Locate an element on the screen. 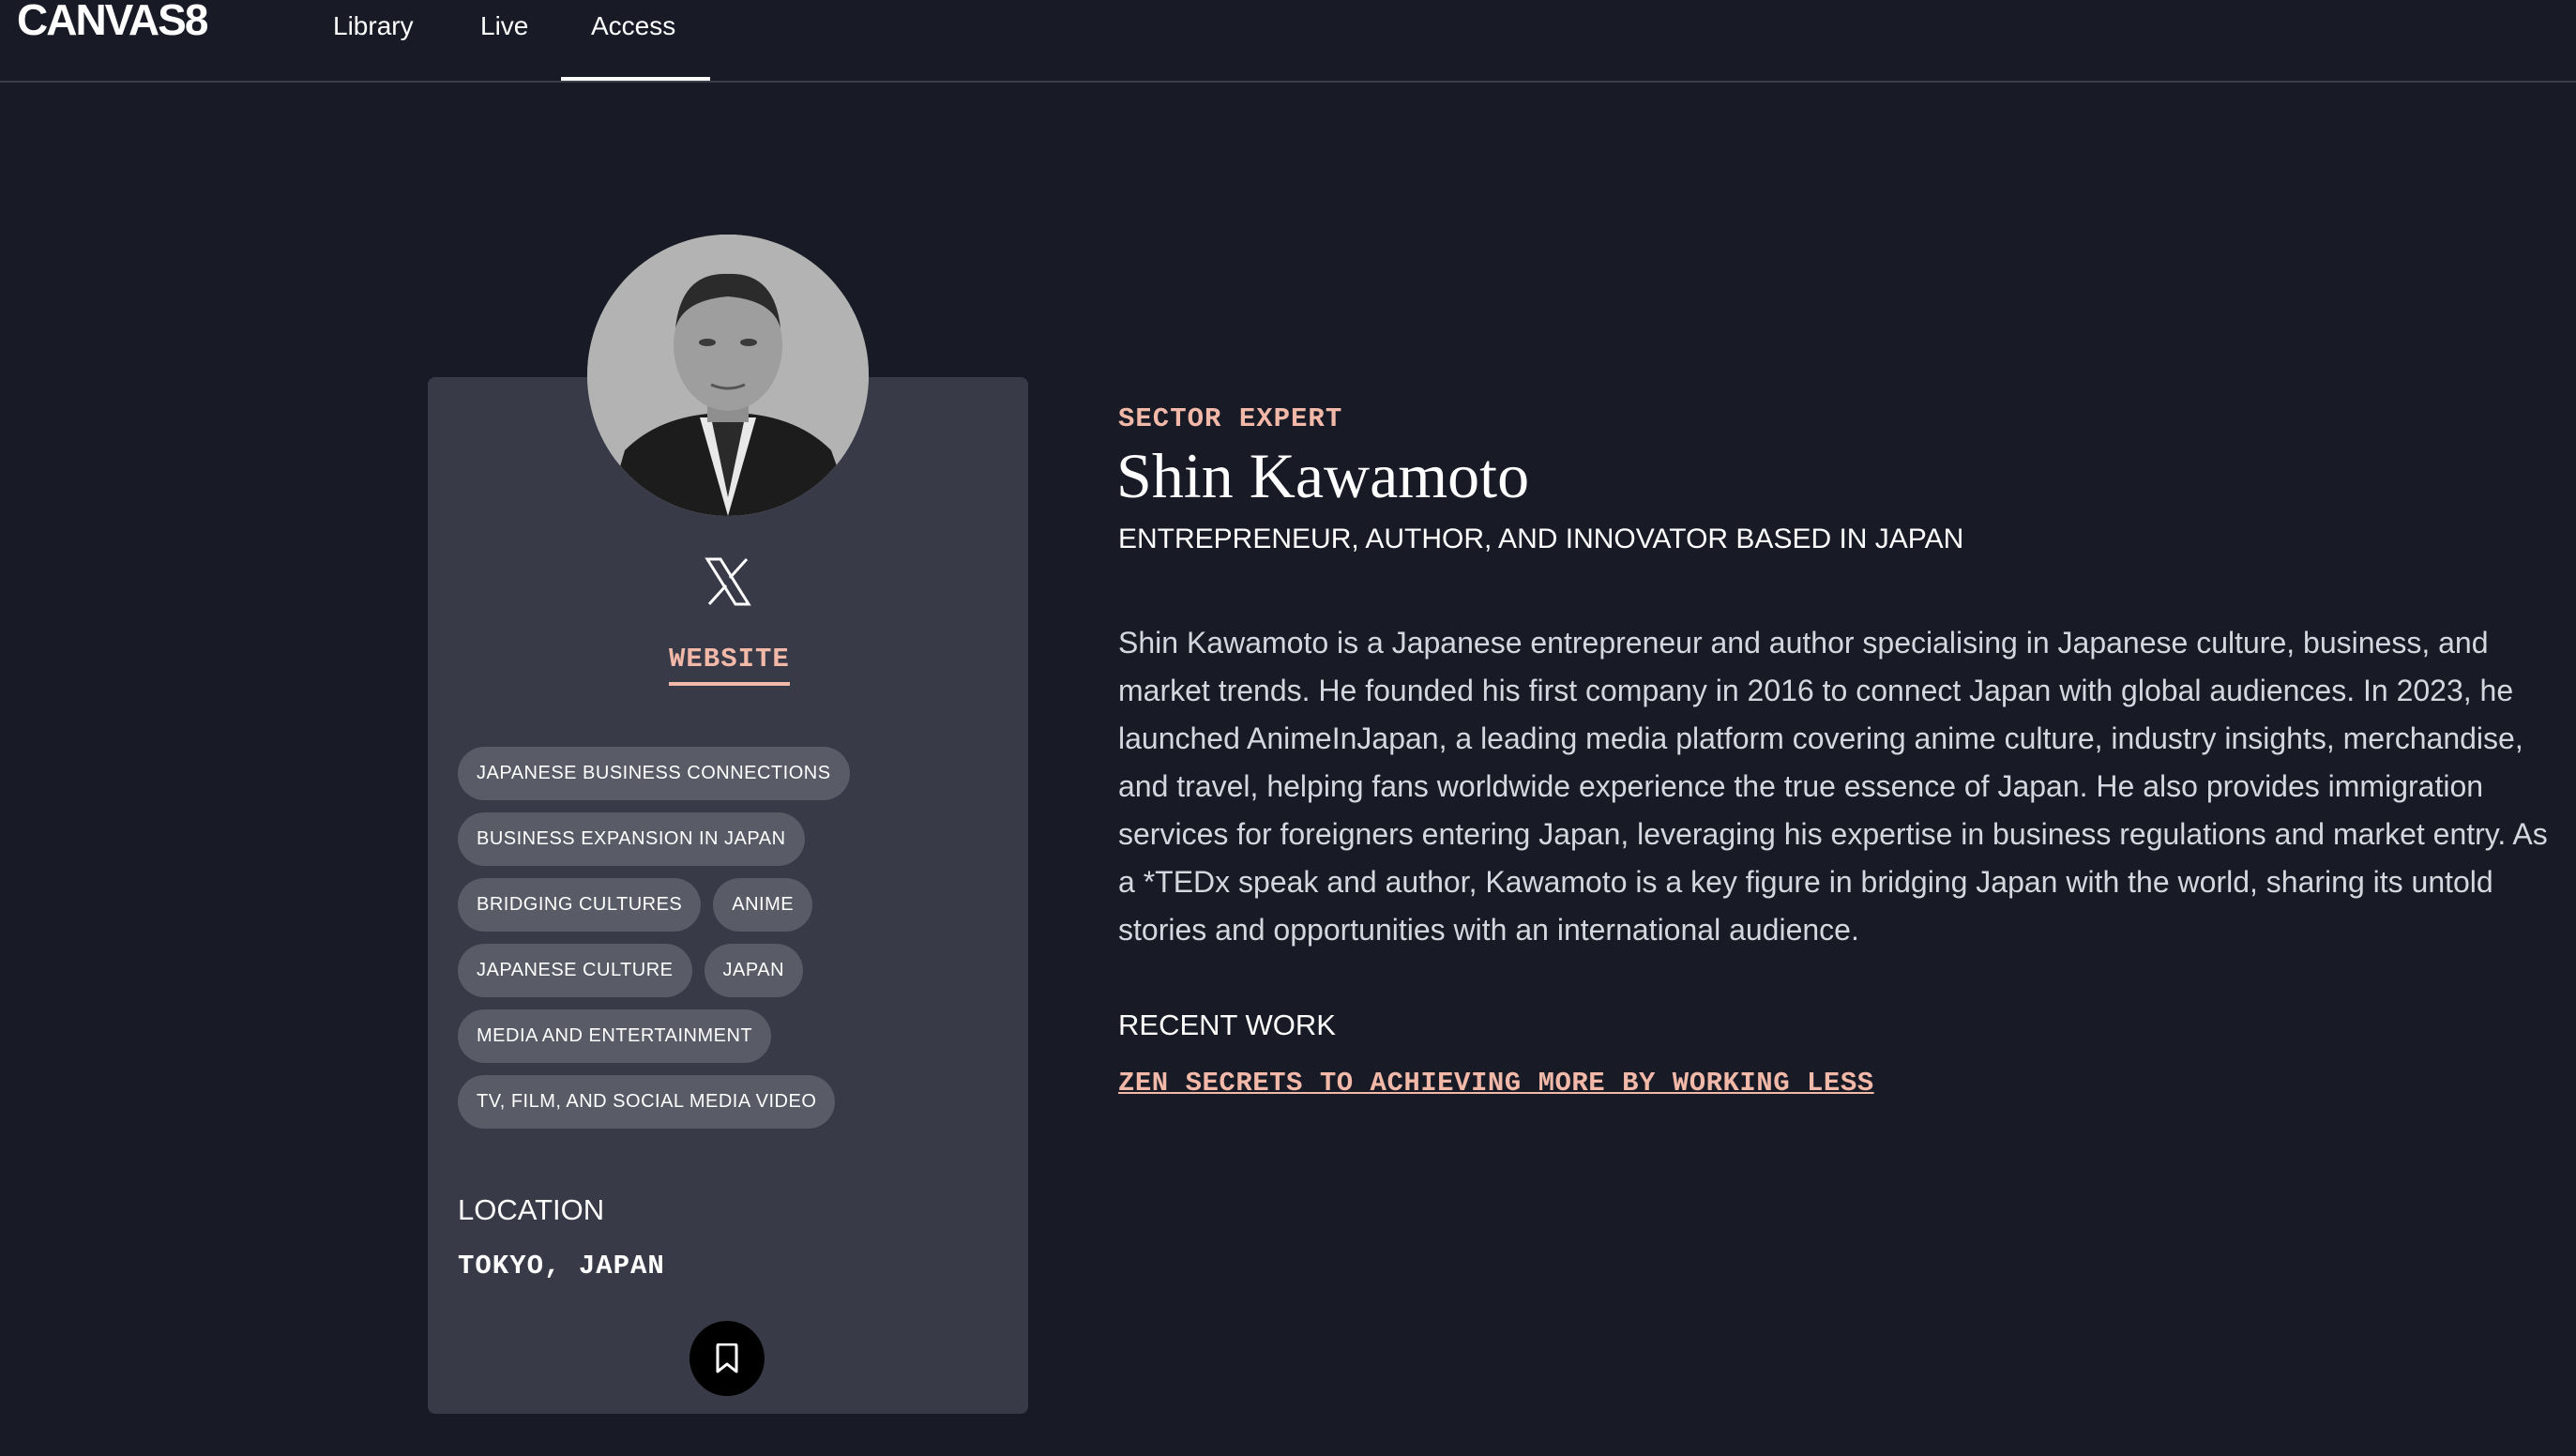 This screenshot has height=1456, width=2576. tag-japanese-culture: JAPANESE CULTURE is located at coordinates (575, 970).